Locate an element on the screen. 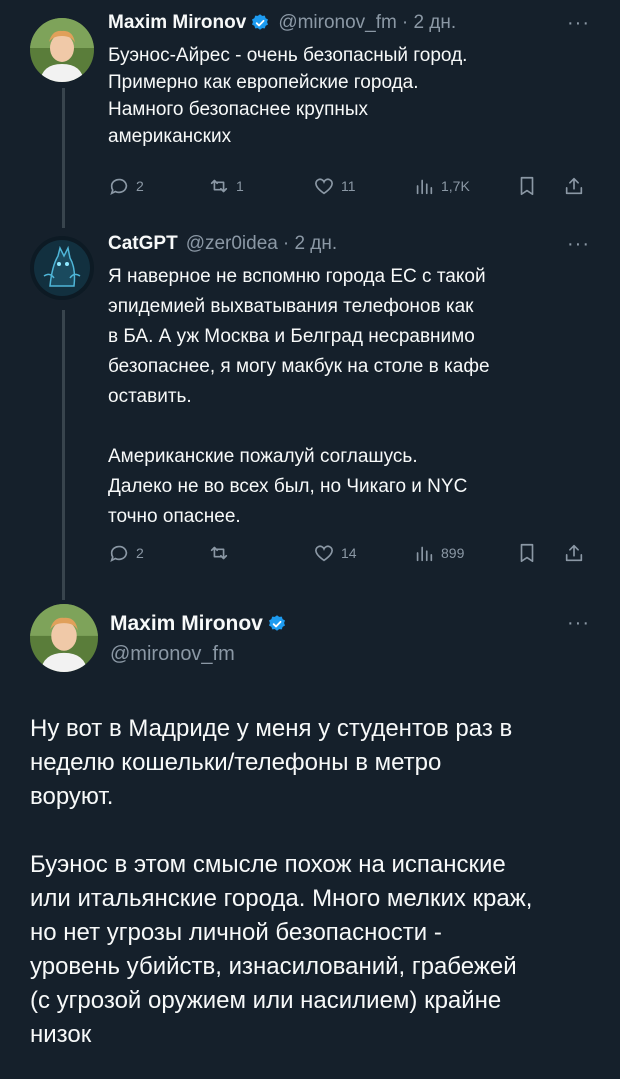 This screenshot has width=620, height=1079. retweet-button: 1 is located at coordinates (226, 186).